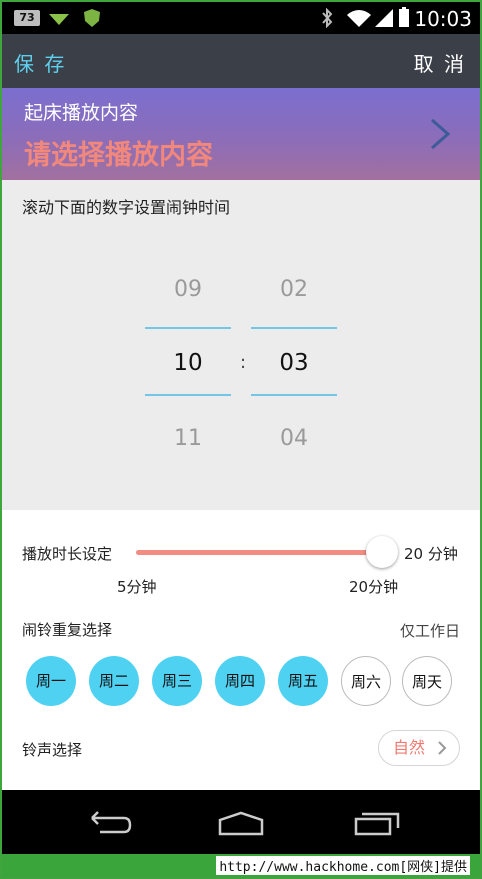  Describe the element at coordinates (67, 630) in the screenshot. I see `repeat-label: 闹铃重复选择` at that location.